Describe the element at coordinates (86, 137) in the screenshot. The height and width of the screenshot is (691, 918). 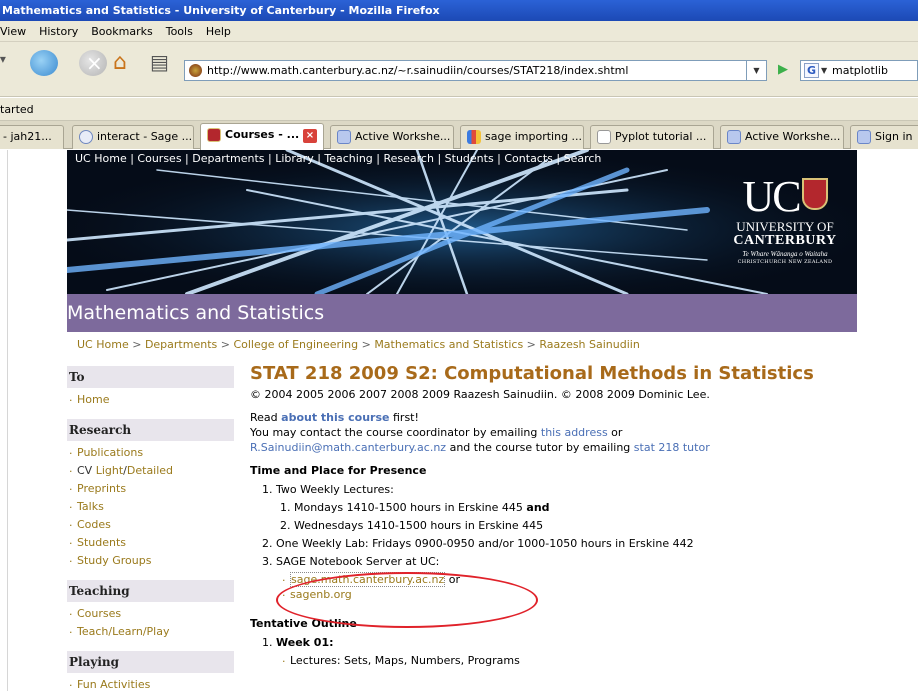
I see `sage-icon` at that location.